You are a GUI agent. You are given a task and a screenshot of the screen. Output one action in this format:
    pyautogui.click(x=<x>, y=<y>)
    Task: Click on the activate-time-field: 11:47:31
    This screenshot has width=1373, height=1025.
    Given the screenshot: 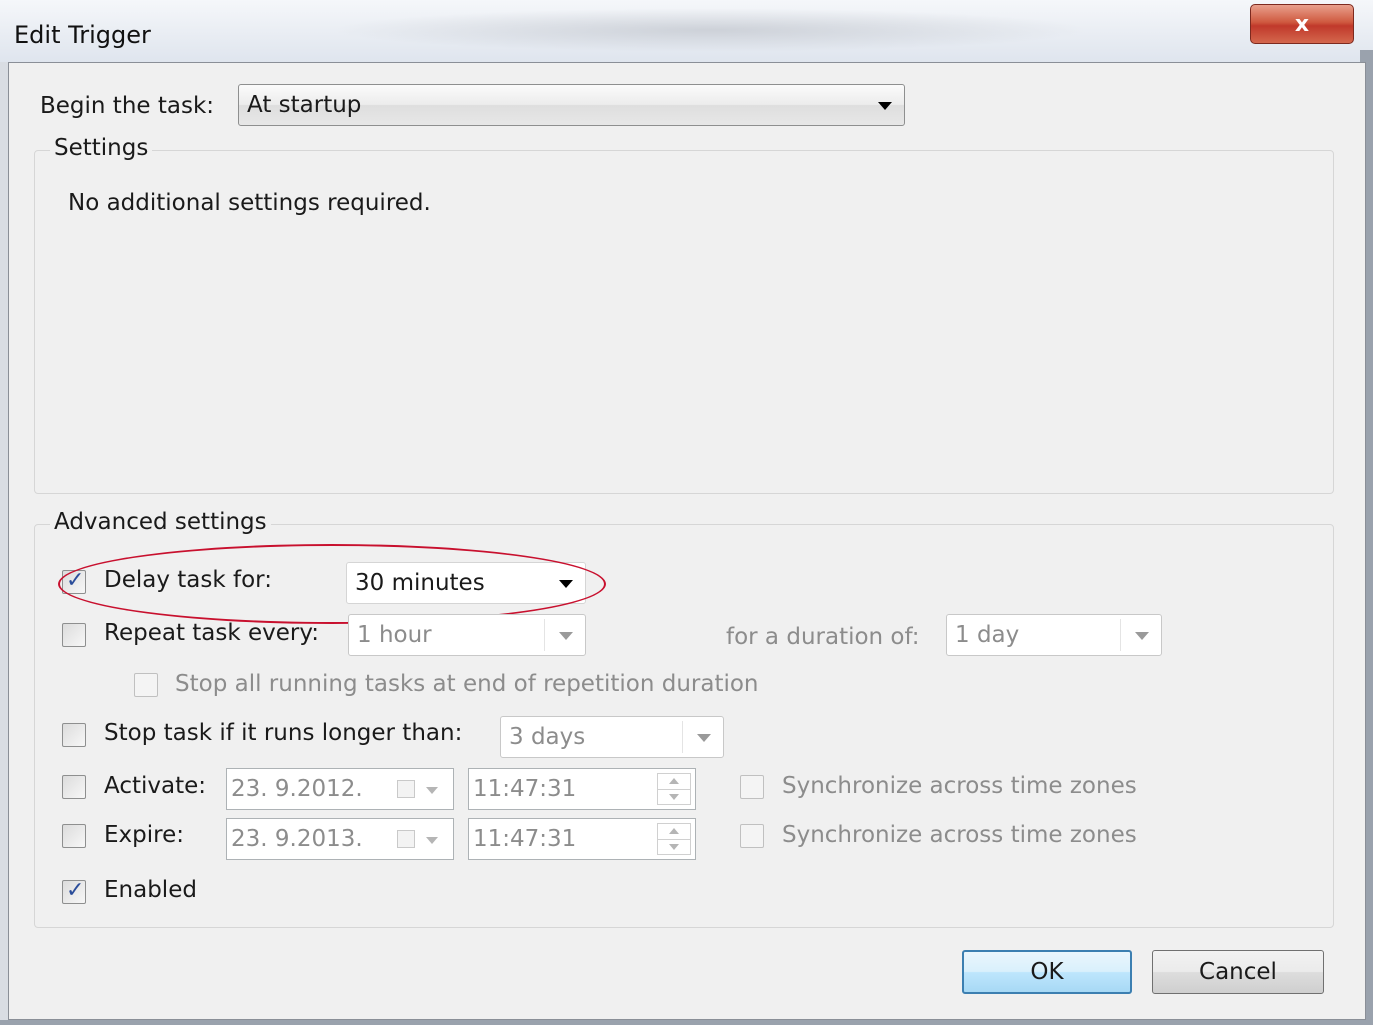 What is the action you would take?
    pyautogui.click(x=582, y=789)
    